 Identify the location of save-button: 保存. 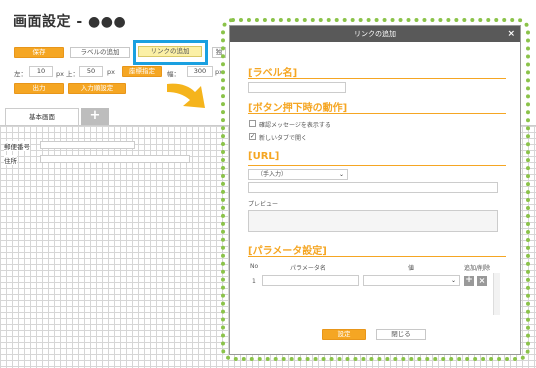
(39, 52).